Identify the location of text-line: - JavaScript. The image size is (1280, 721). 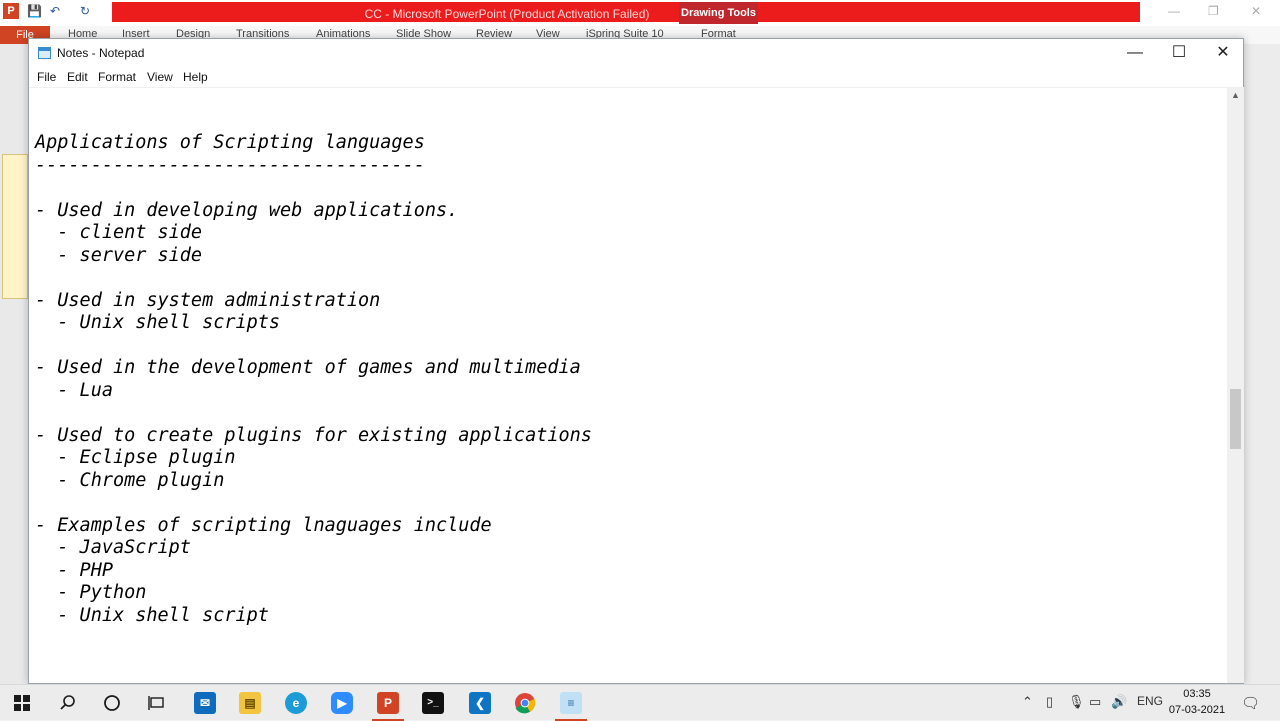
(113, 547).